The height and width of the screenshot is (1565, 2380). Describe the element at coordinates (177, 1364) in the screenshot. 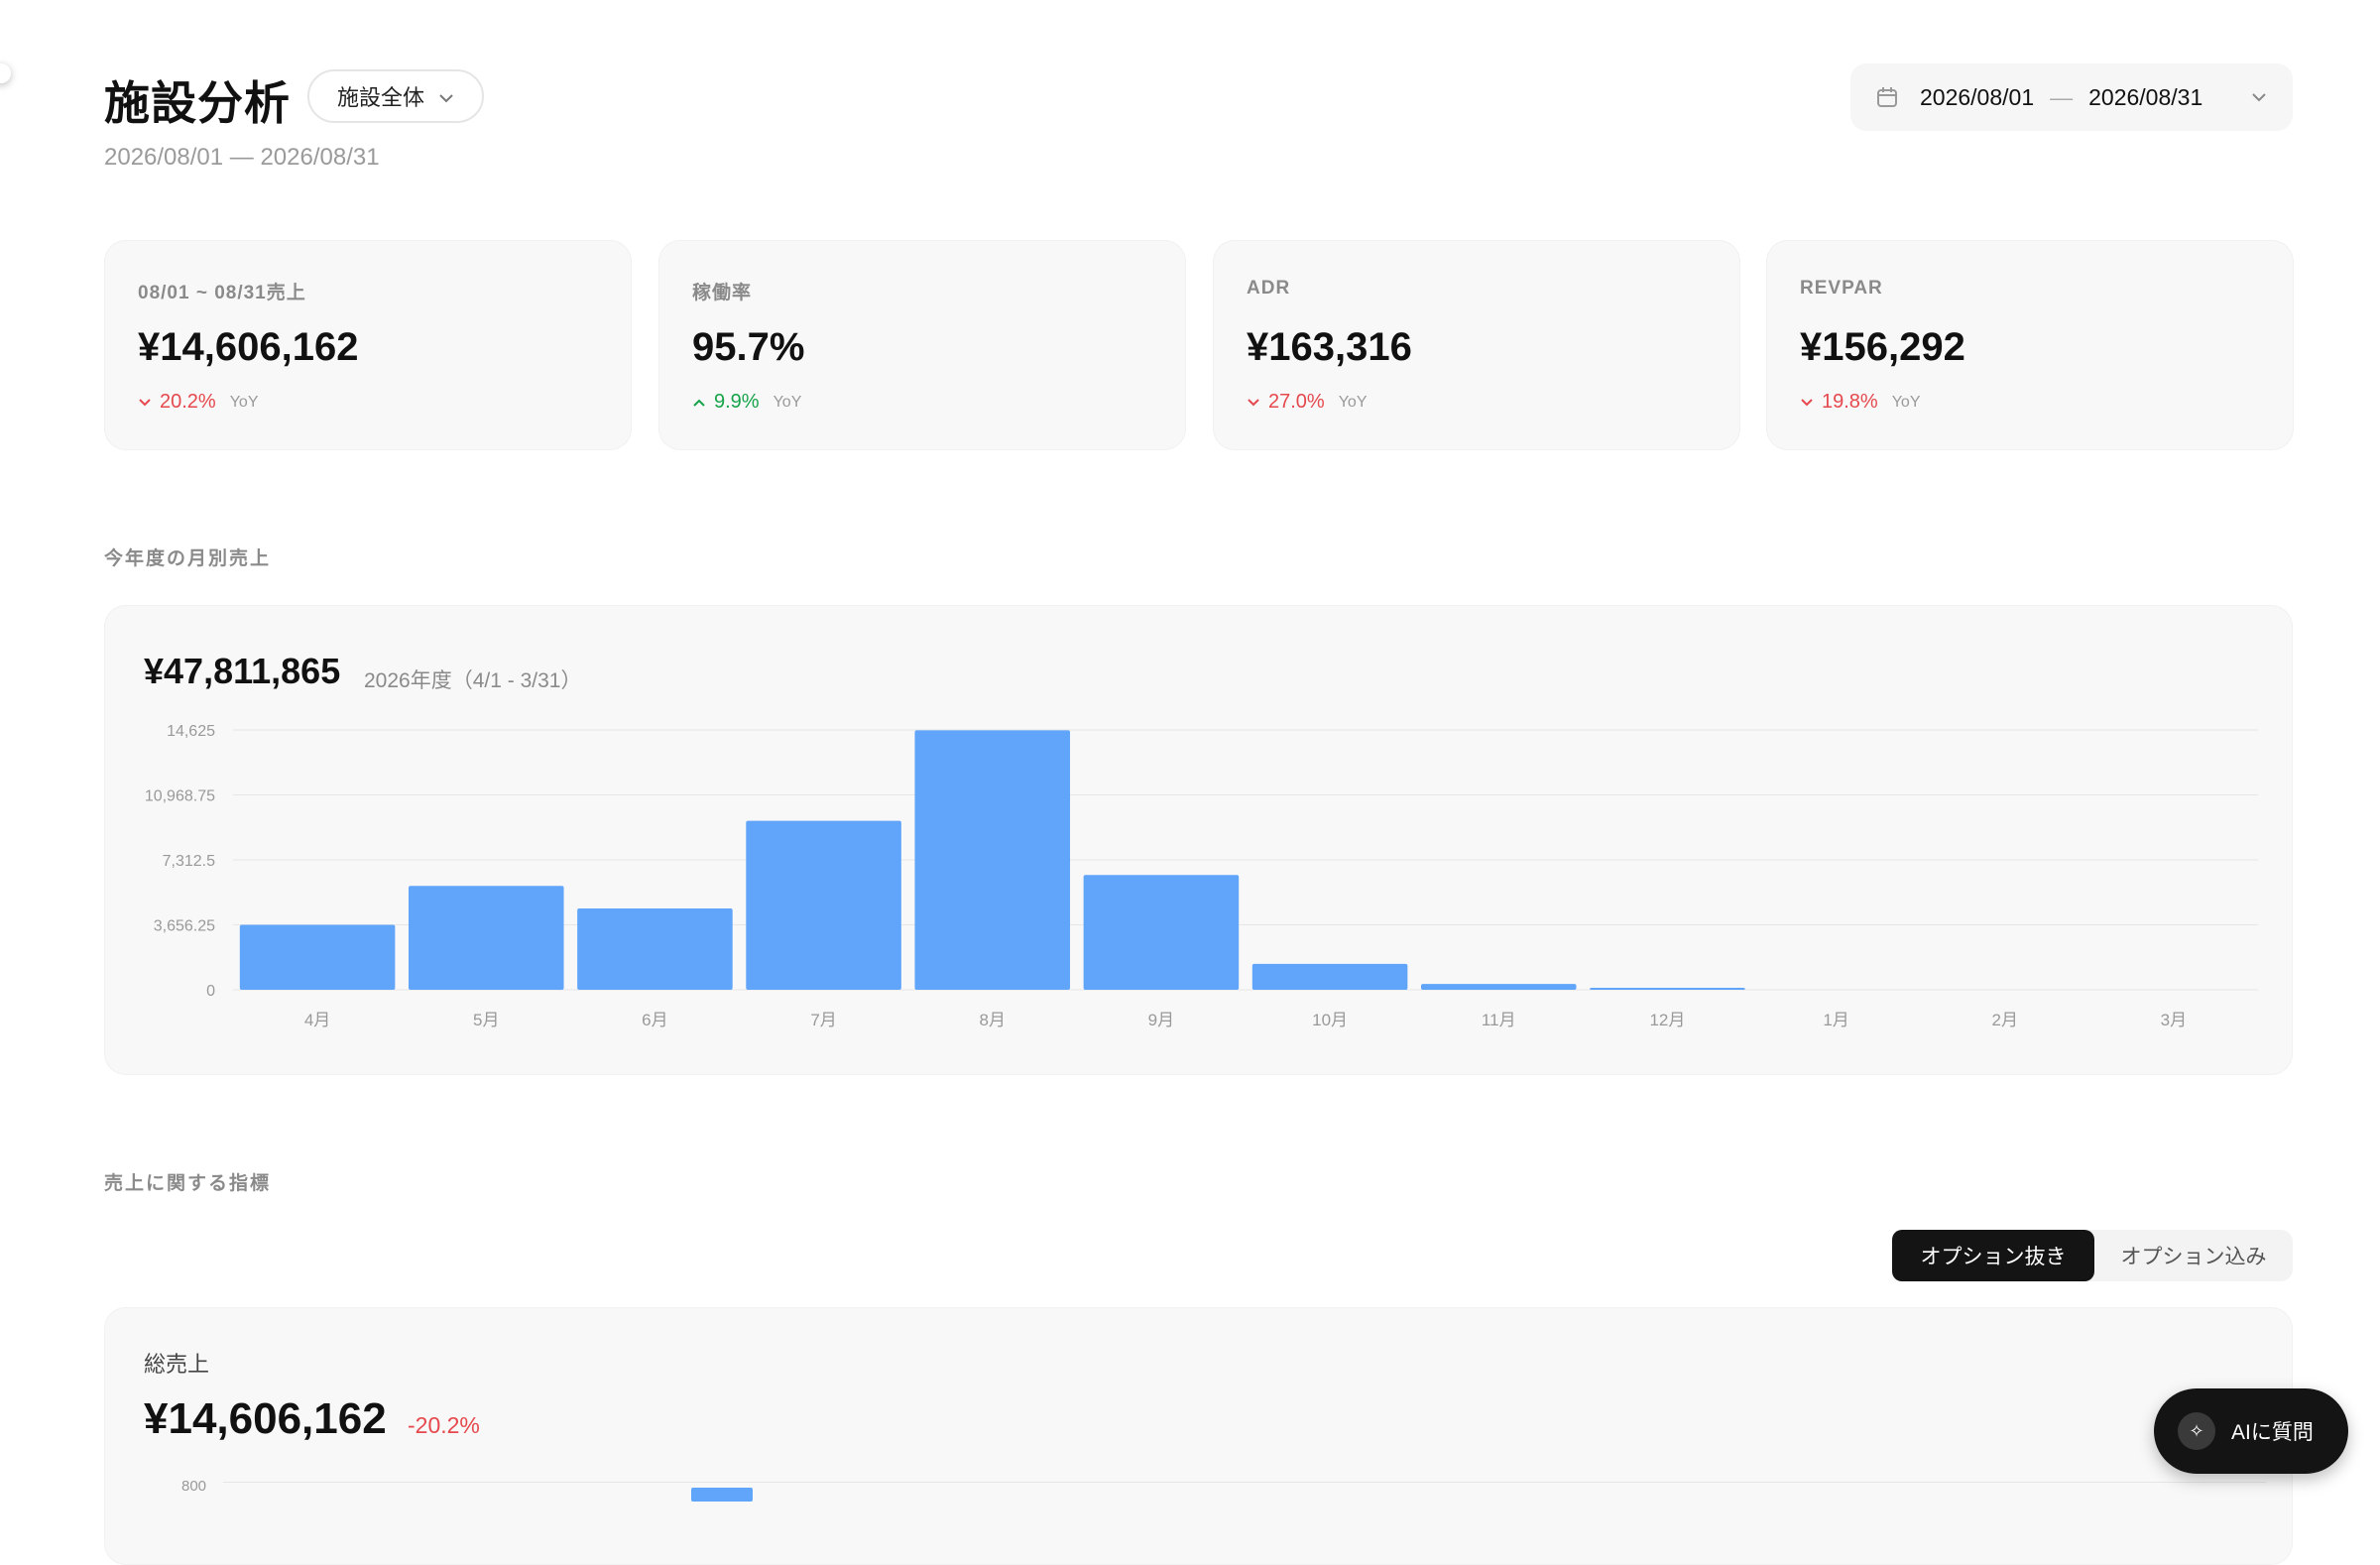

I see `total-sales-label: 総売上` at that location.